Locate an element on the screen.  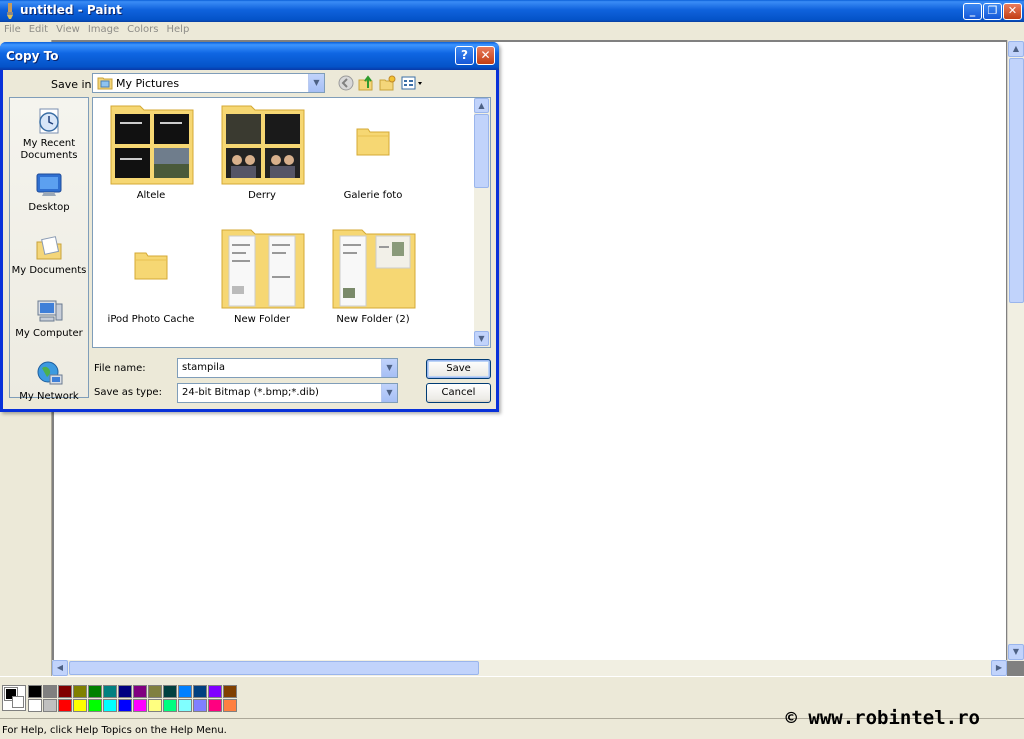
file-list-scrollbar: ▲ ▼ is located at coordinates (482, 222).